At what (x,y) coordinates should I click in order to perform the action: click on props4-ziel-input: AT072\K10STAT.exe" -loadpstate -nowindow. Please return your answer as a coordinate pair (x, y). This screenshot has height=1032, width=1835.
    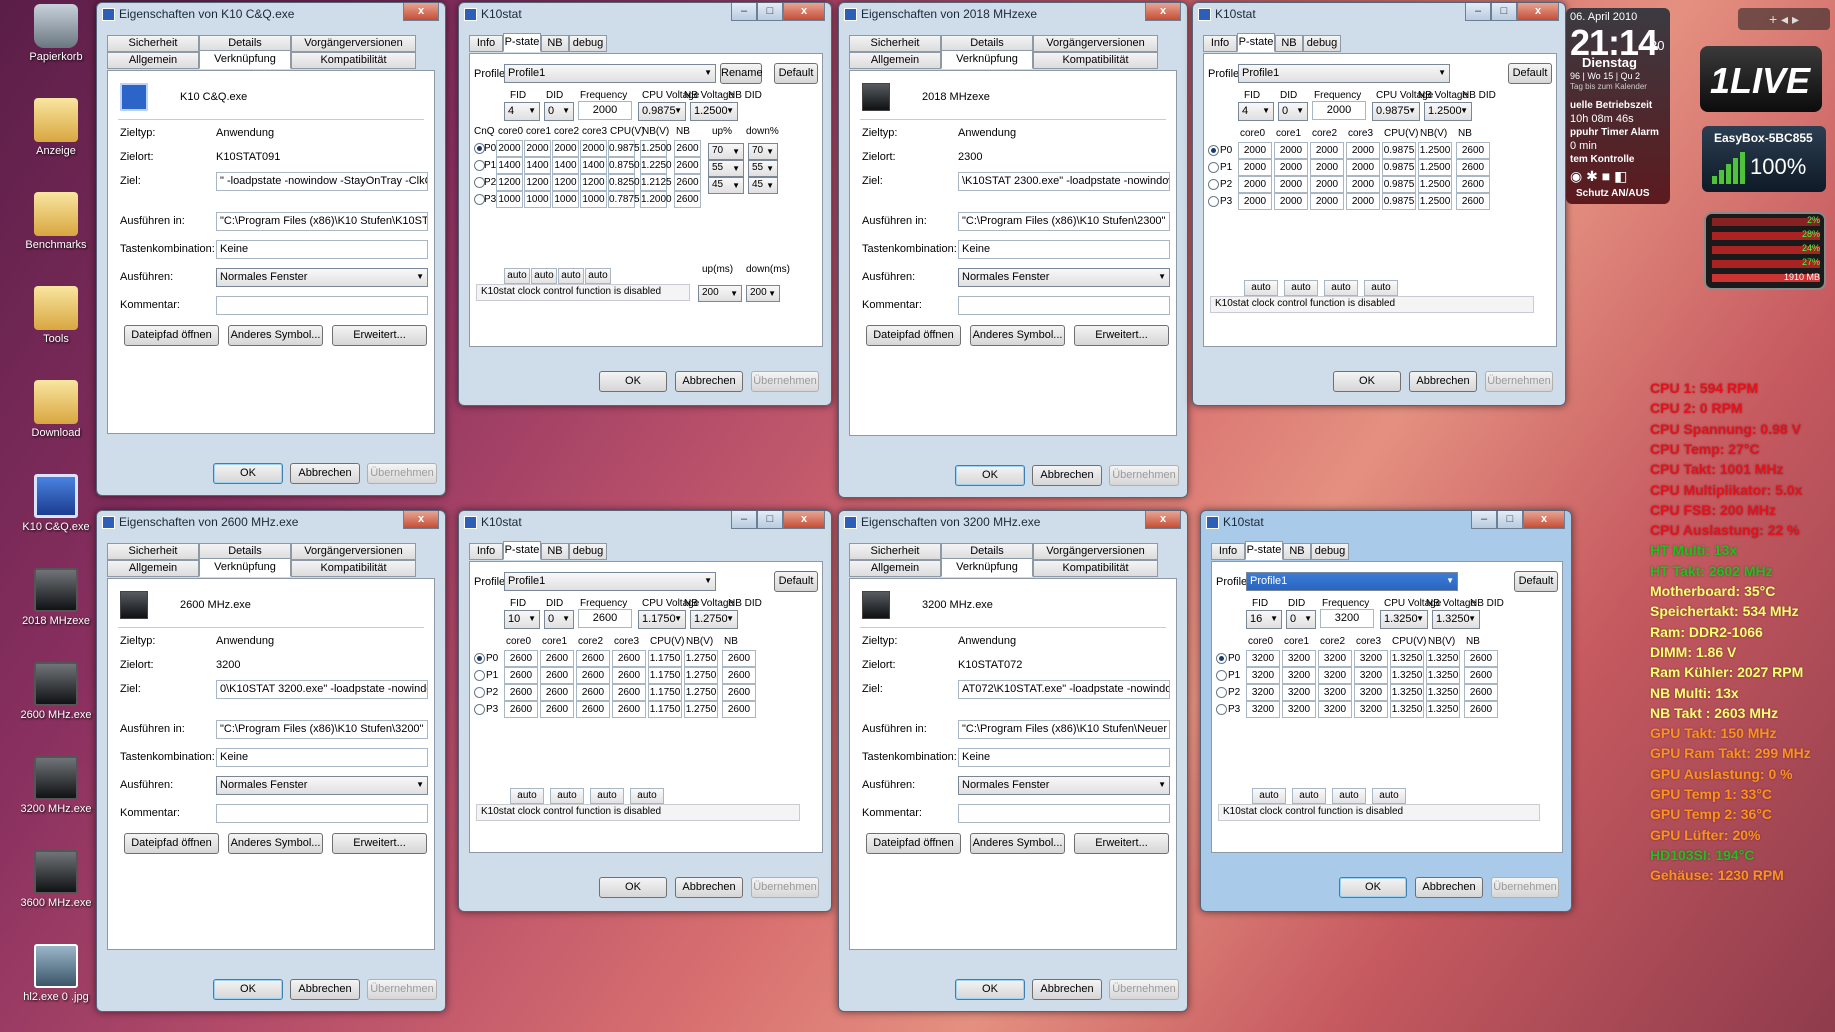
    Looking at the image, I should click on (1064, 689).